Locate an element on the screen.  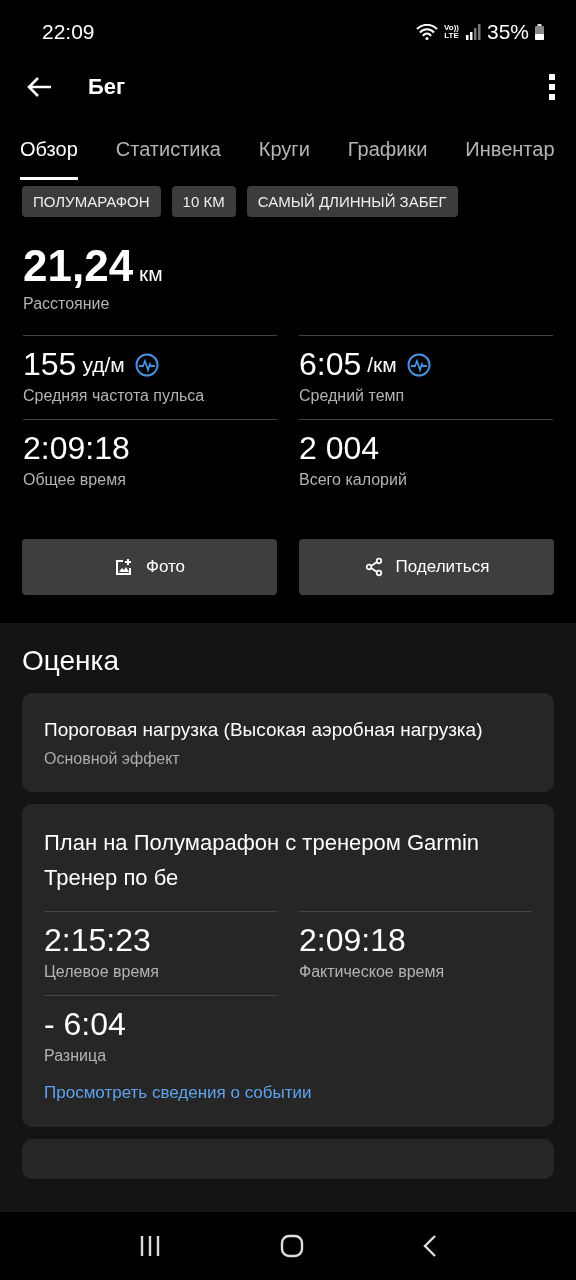
stat-value: - 6:04 is located at coordinates (85, 1023).